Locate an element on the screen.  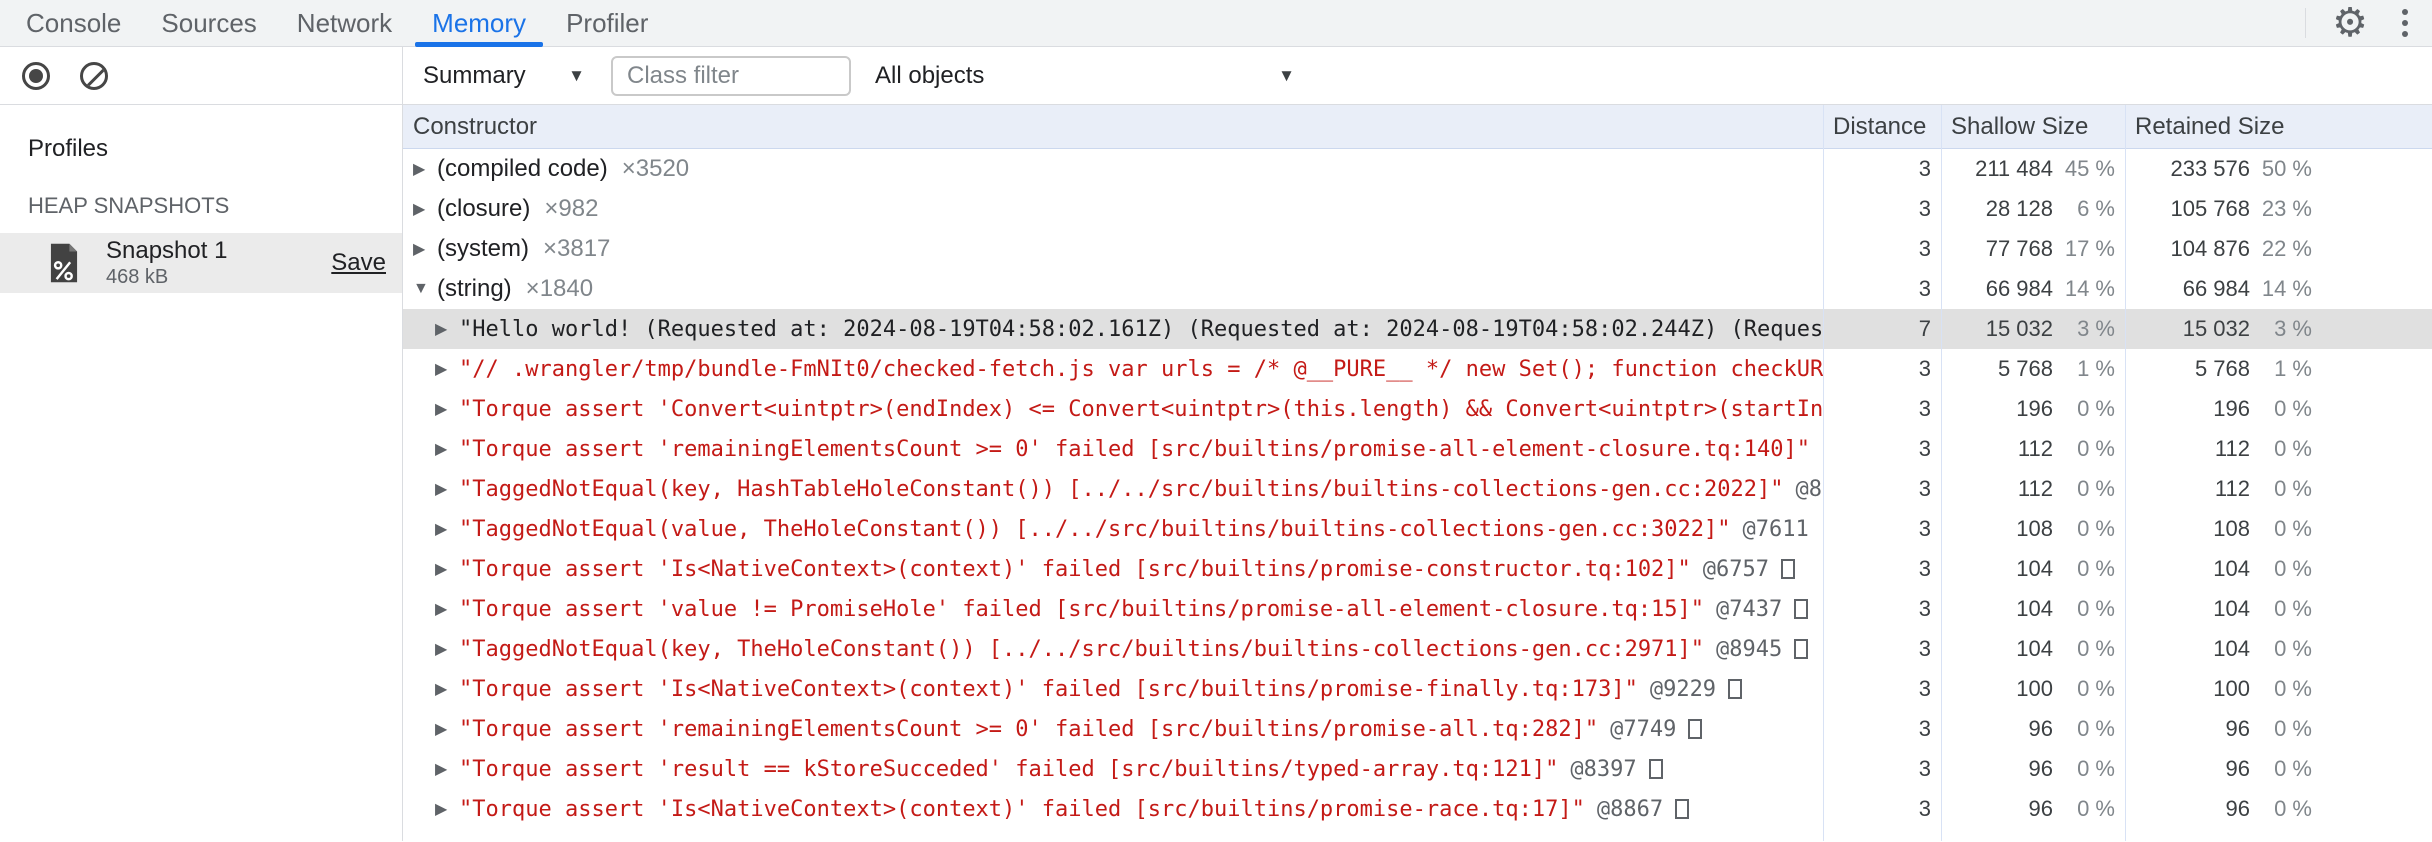
memory-toolbar: Summary ▼ All objects ▼ is located at coordinates (1216, 76).